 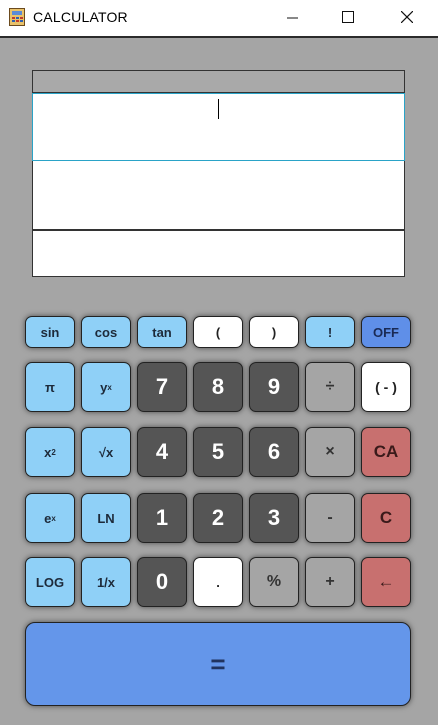 I want to click on digit-7-button: 7, so click(x=162, y=387).